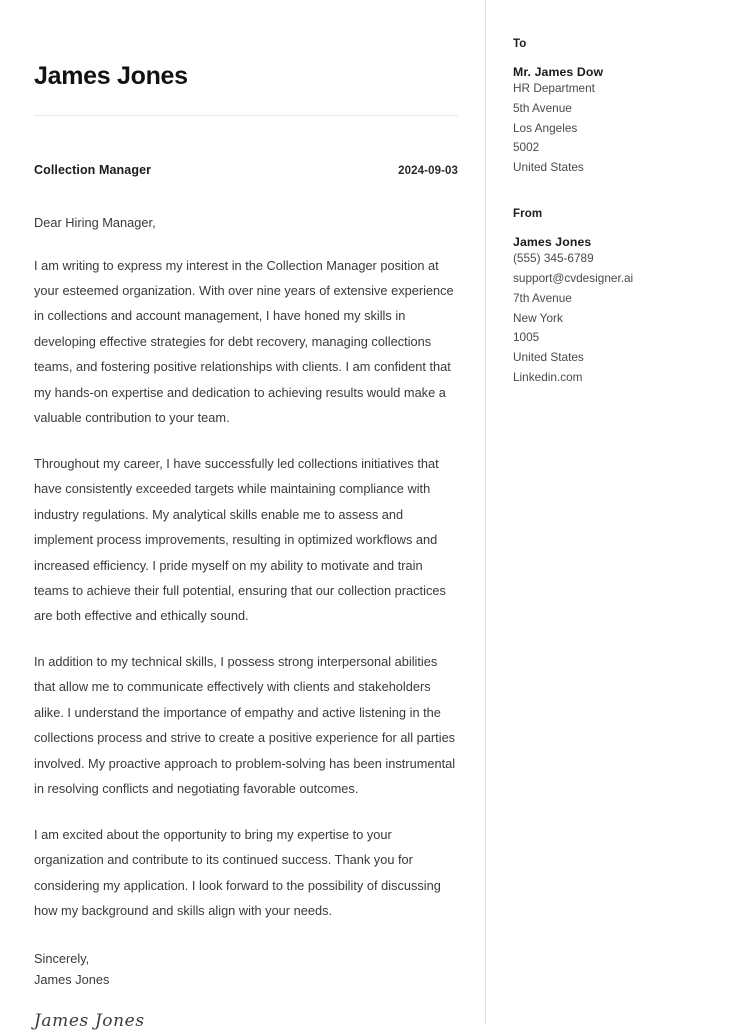 This screenshot has width=730, height=1031. I want to click on recipient-address-line: 5002, so click(526, 147).